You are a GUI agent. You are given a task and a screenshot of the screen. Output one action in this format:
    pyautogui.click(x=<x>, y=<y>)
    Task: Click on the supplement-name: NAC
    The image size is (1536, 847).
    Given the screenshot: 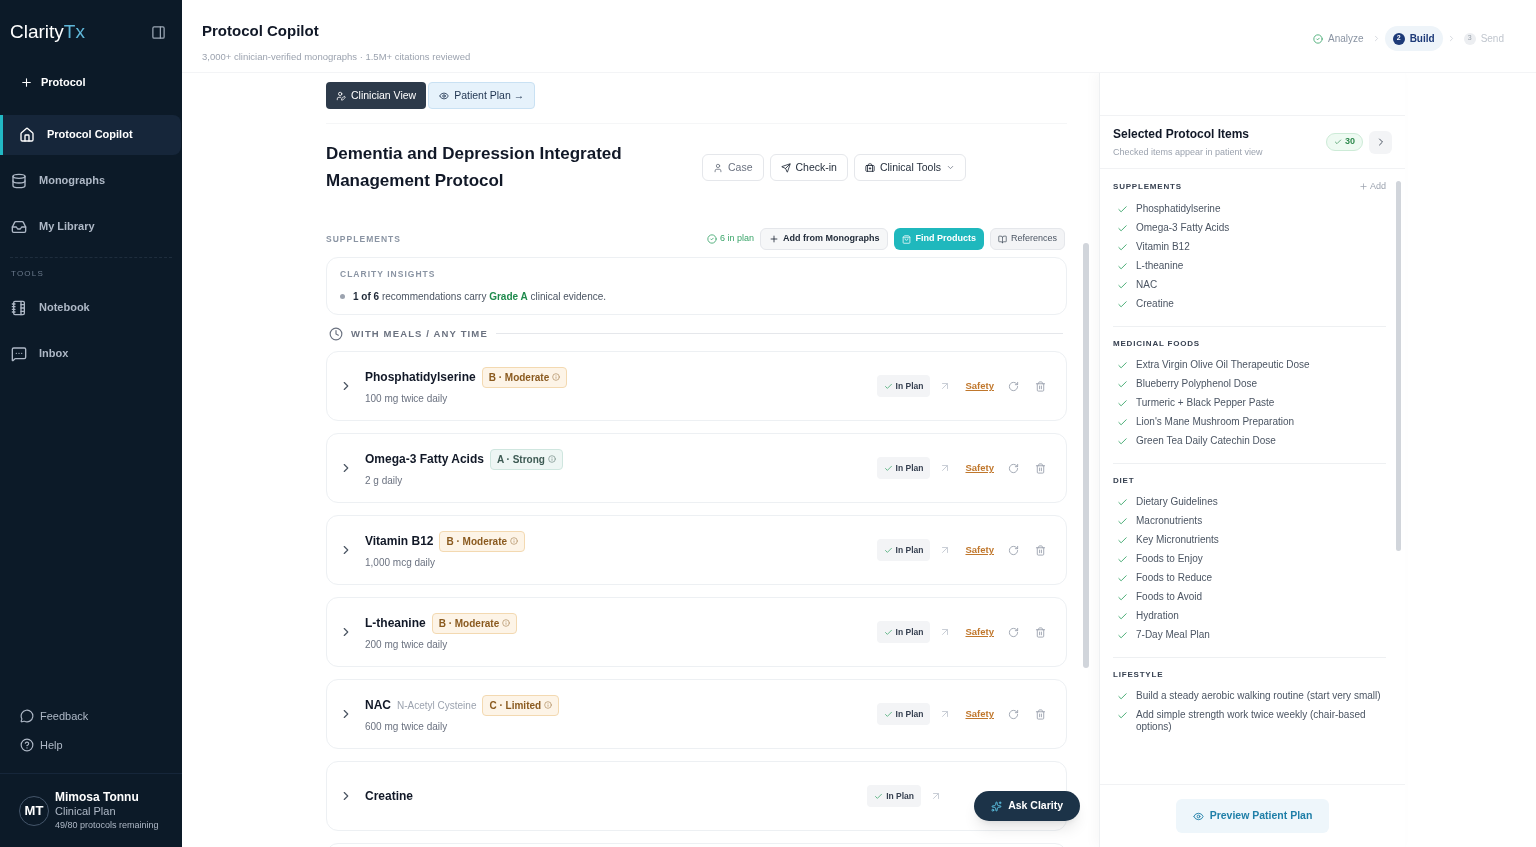 What is the action you would take?
    pyautogui.click(x=378, y=705)
    